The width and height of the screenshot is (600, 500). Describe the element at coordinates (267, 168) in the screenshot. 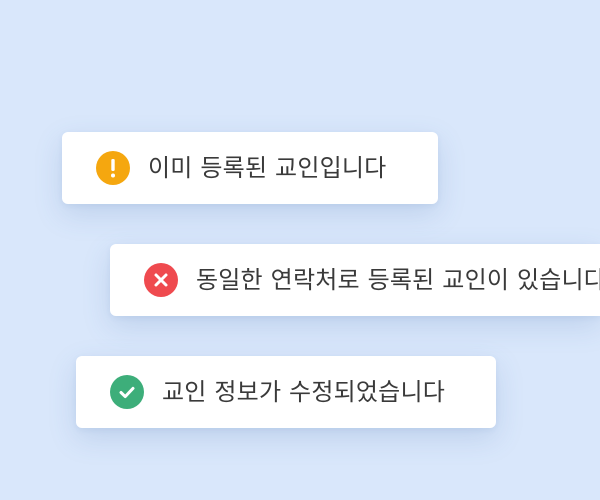

I see `warning-message: 이미 등록된 교인입니다` at that location.